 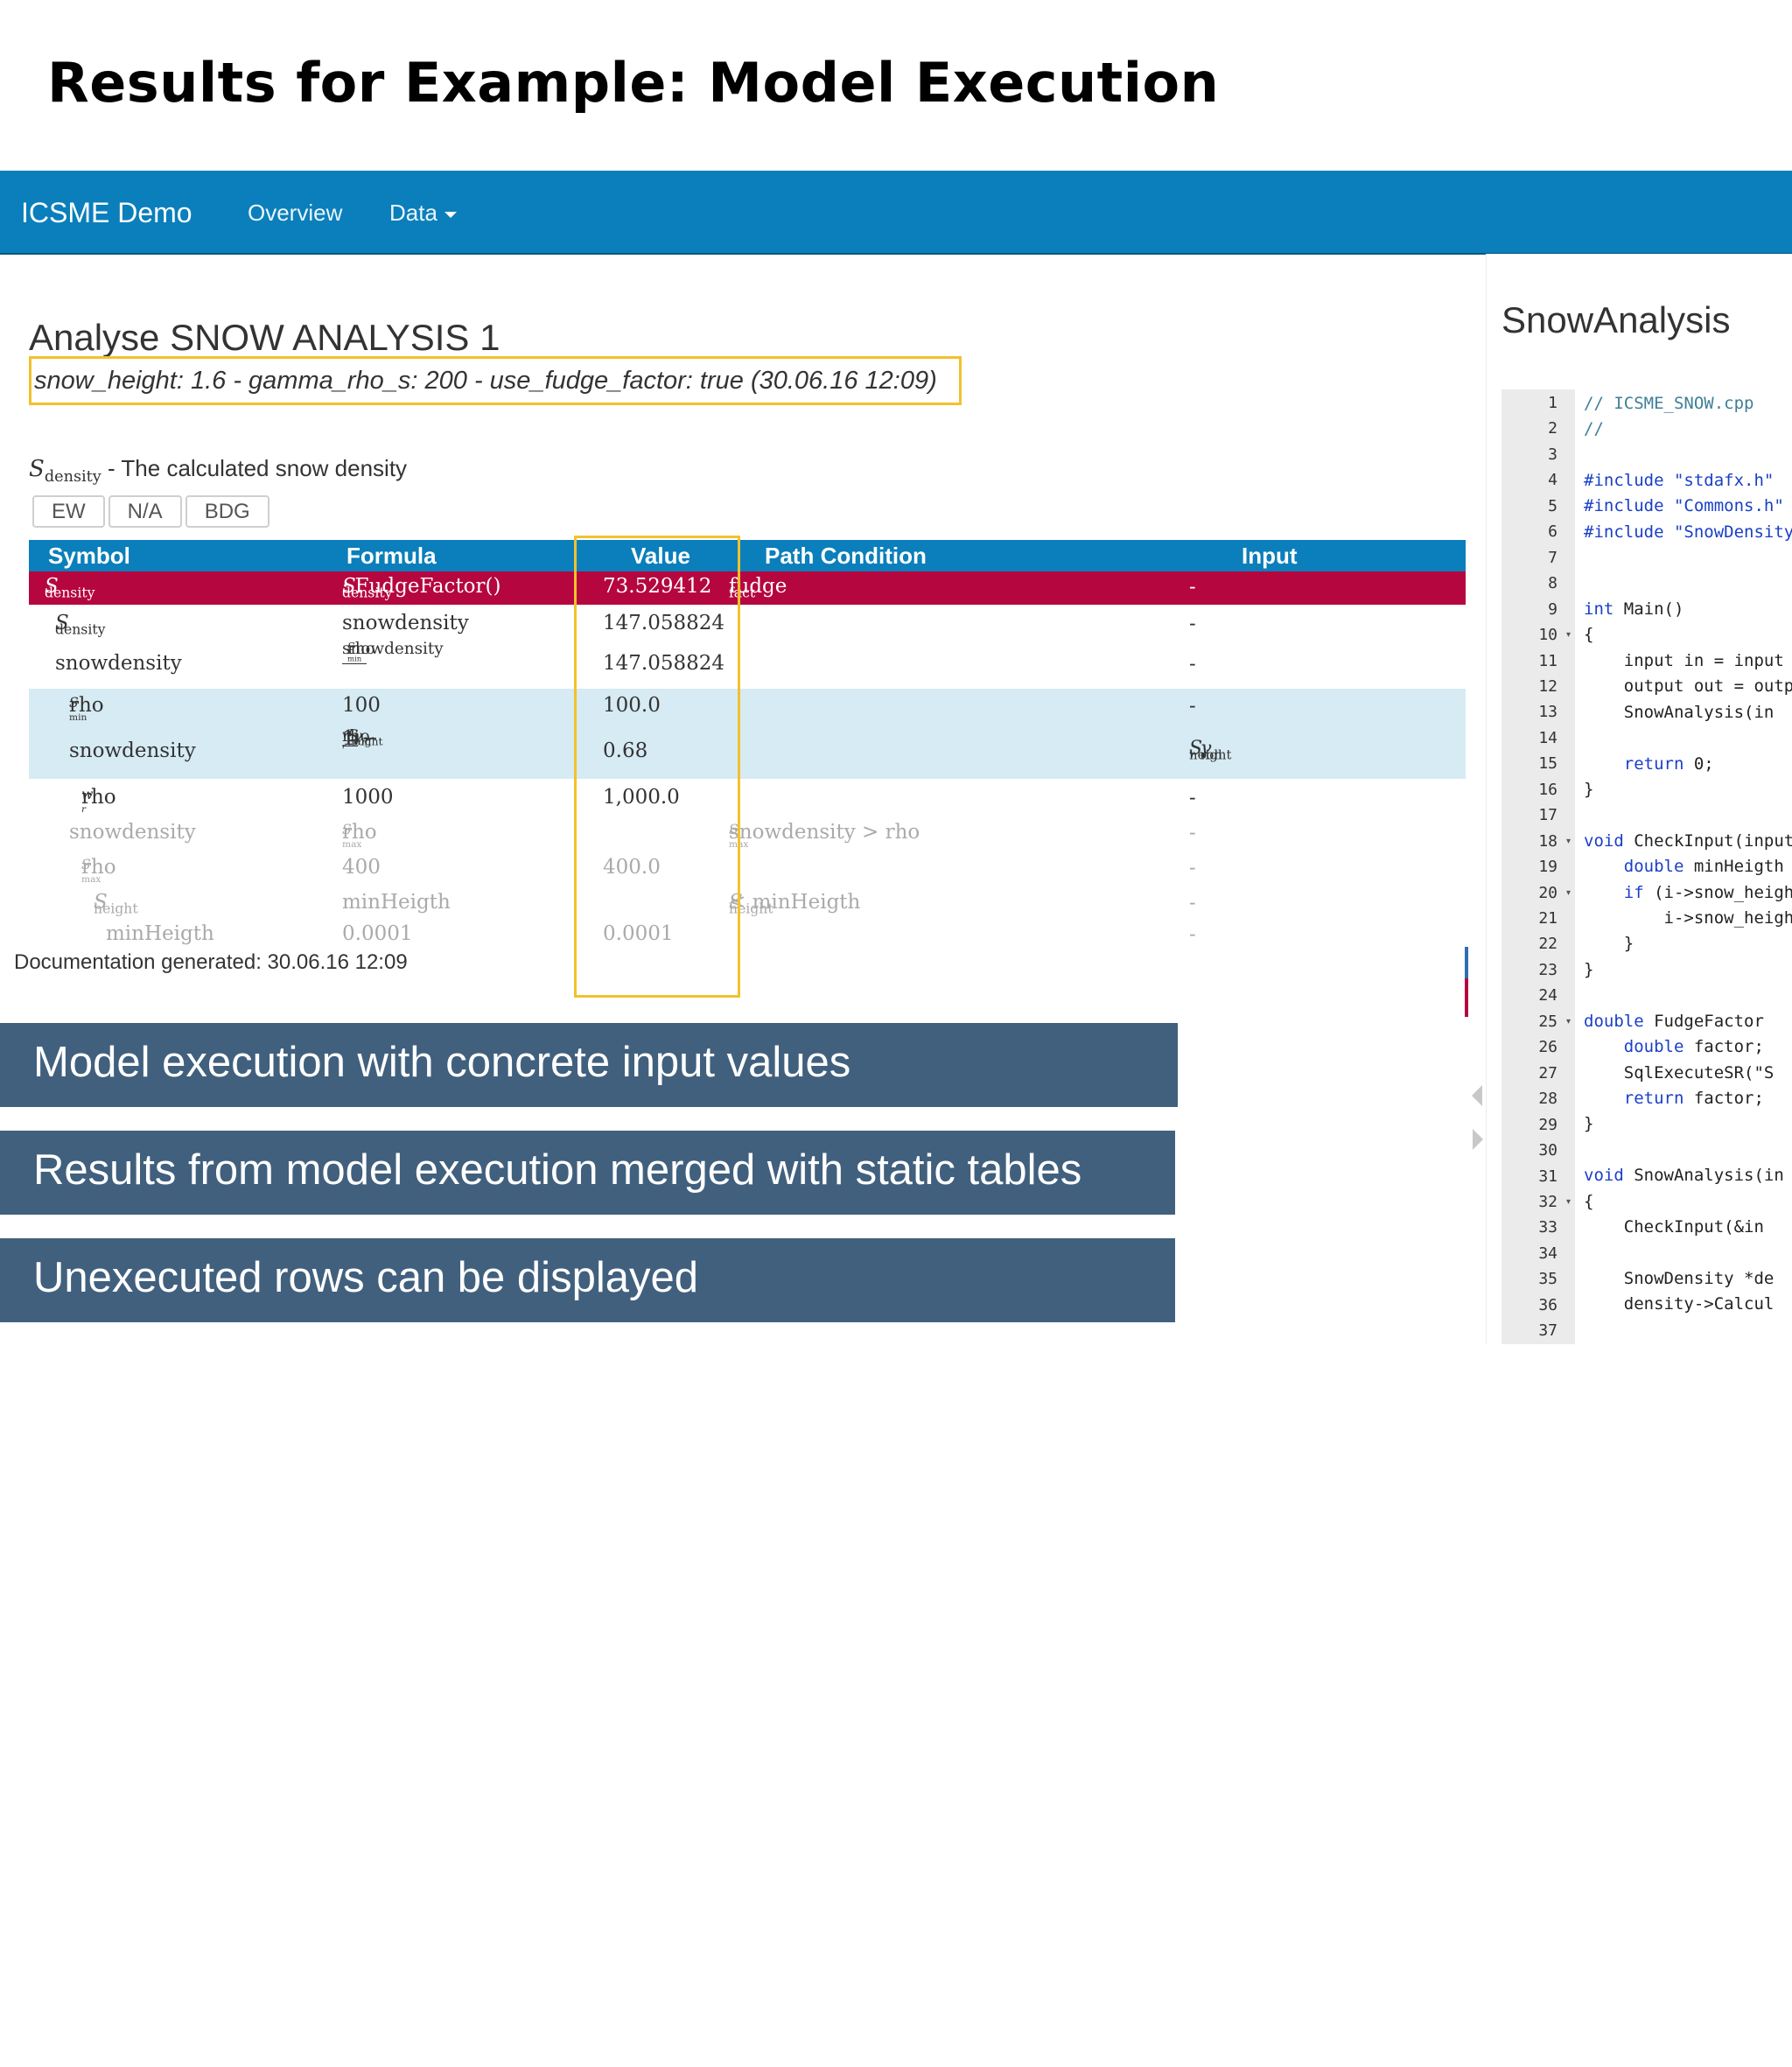 What do you see at coordinates (368, 798) in the screenshot?
I see `cell-formula: 1000` at bounding box center [368, 798].